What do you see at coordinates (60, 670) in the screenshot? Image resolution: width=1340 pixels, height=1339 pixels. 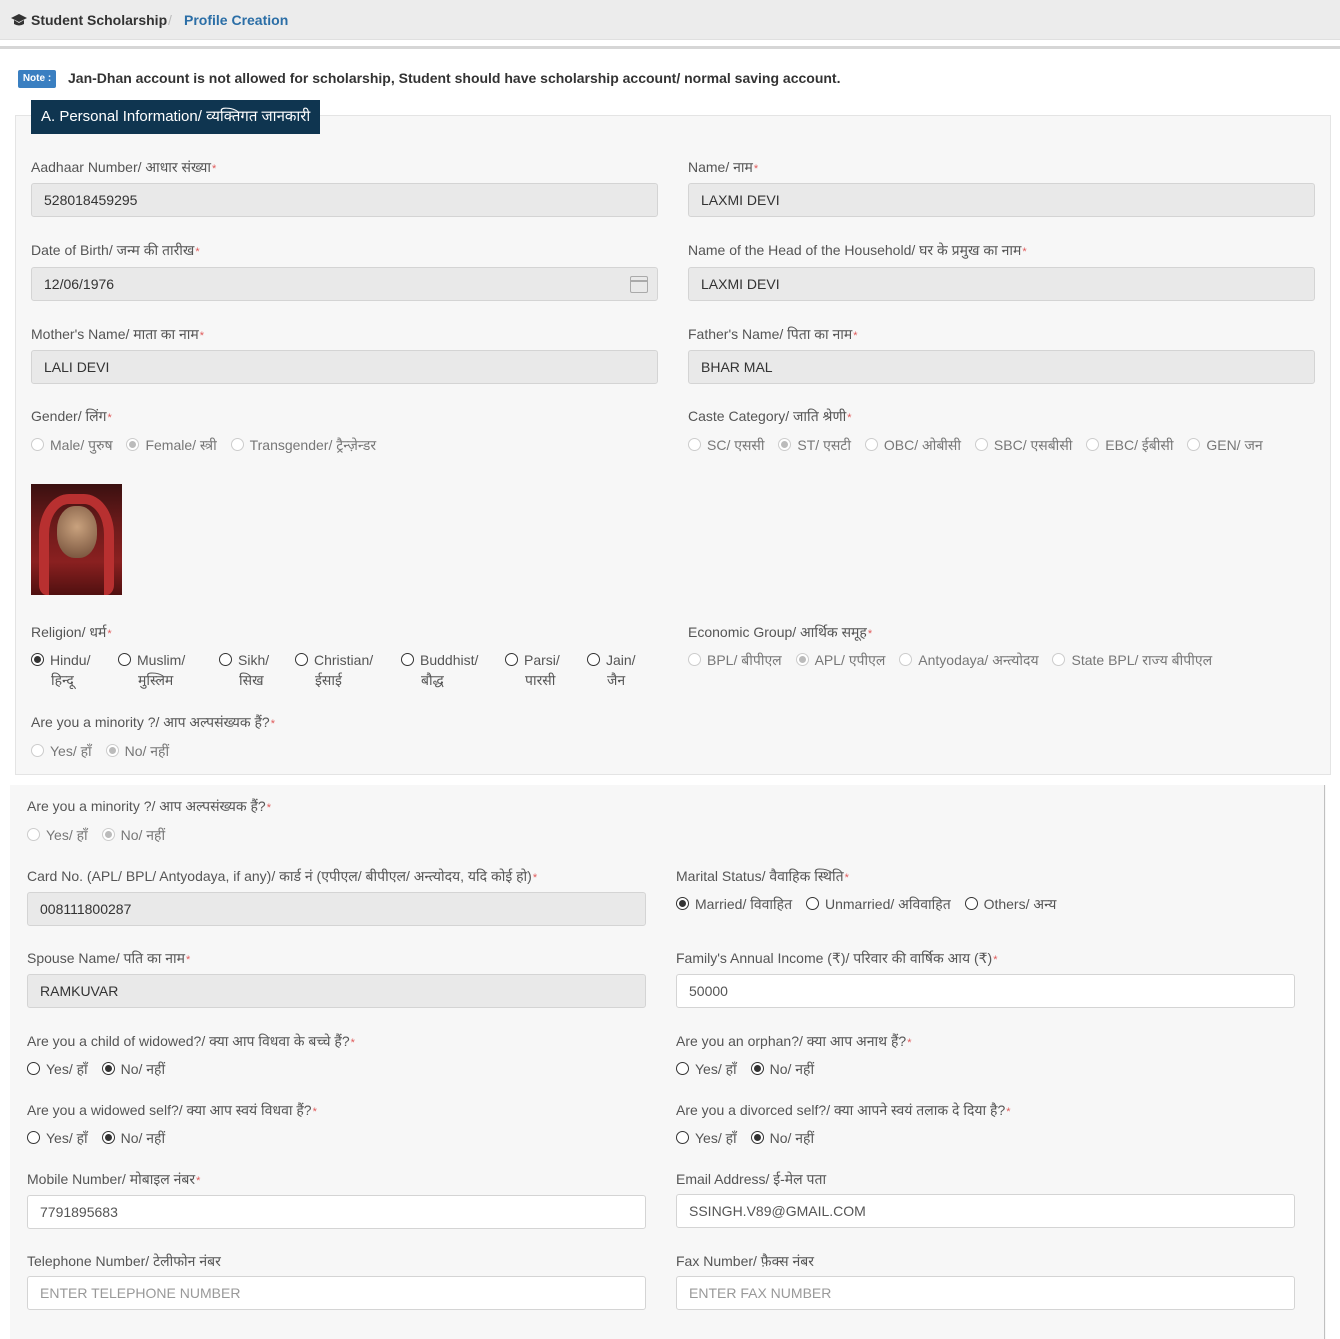 I see `religion-option-hindu: Hindu/हिन्दू` at bounding box center [60, 670].